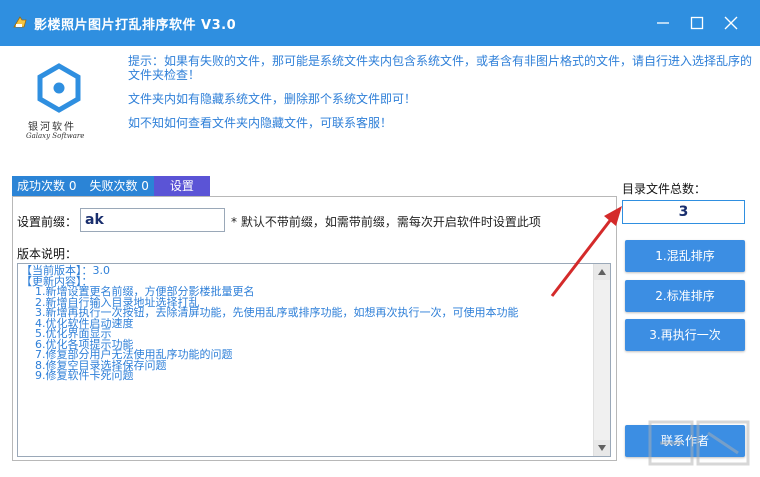 Image resolution: width=760 pixels, height=477 pixels. What do you see at coordinates (47, 186) in the screenshot?
I see `tab-success-count: 成功次数 0` at bounding box center [47, 186].